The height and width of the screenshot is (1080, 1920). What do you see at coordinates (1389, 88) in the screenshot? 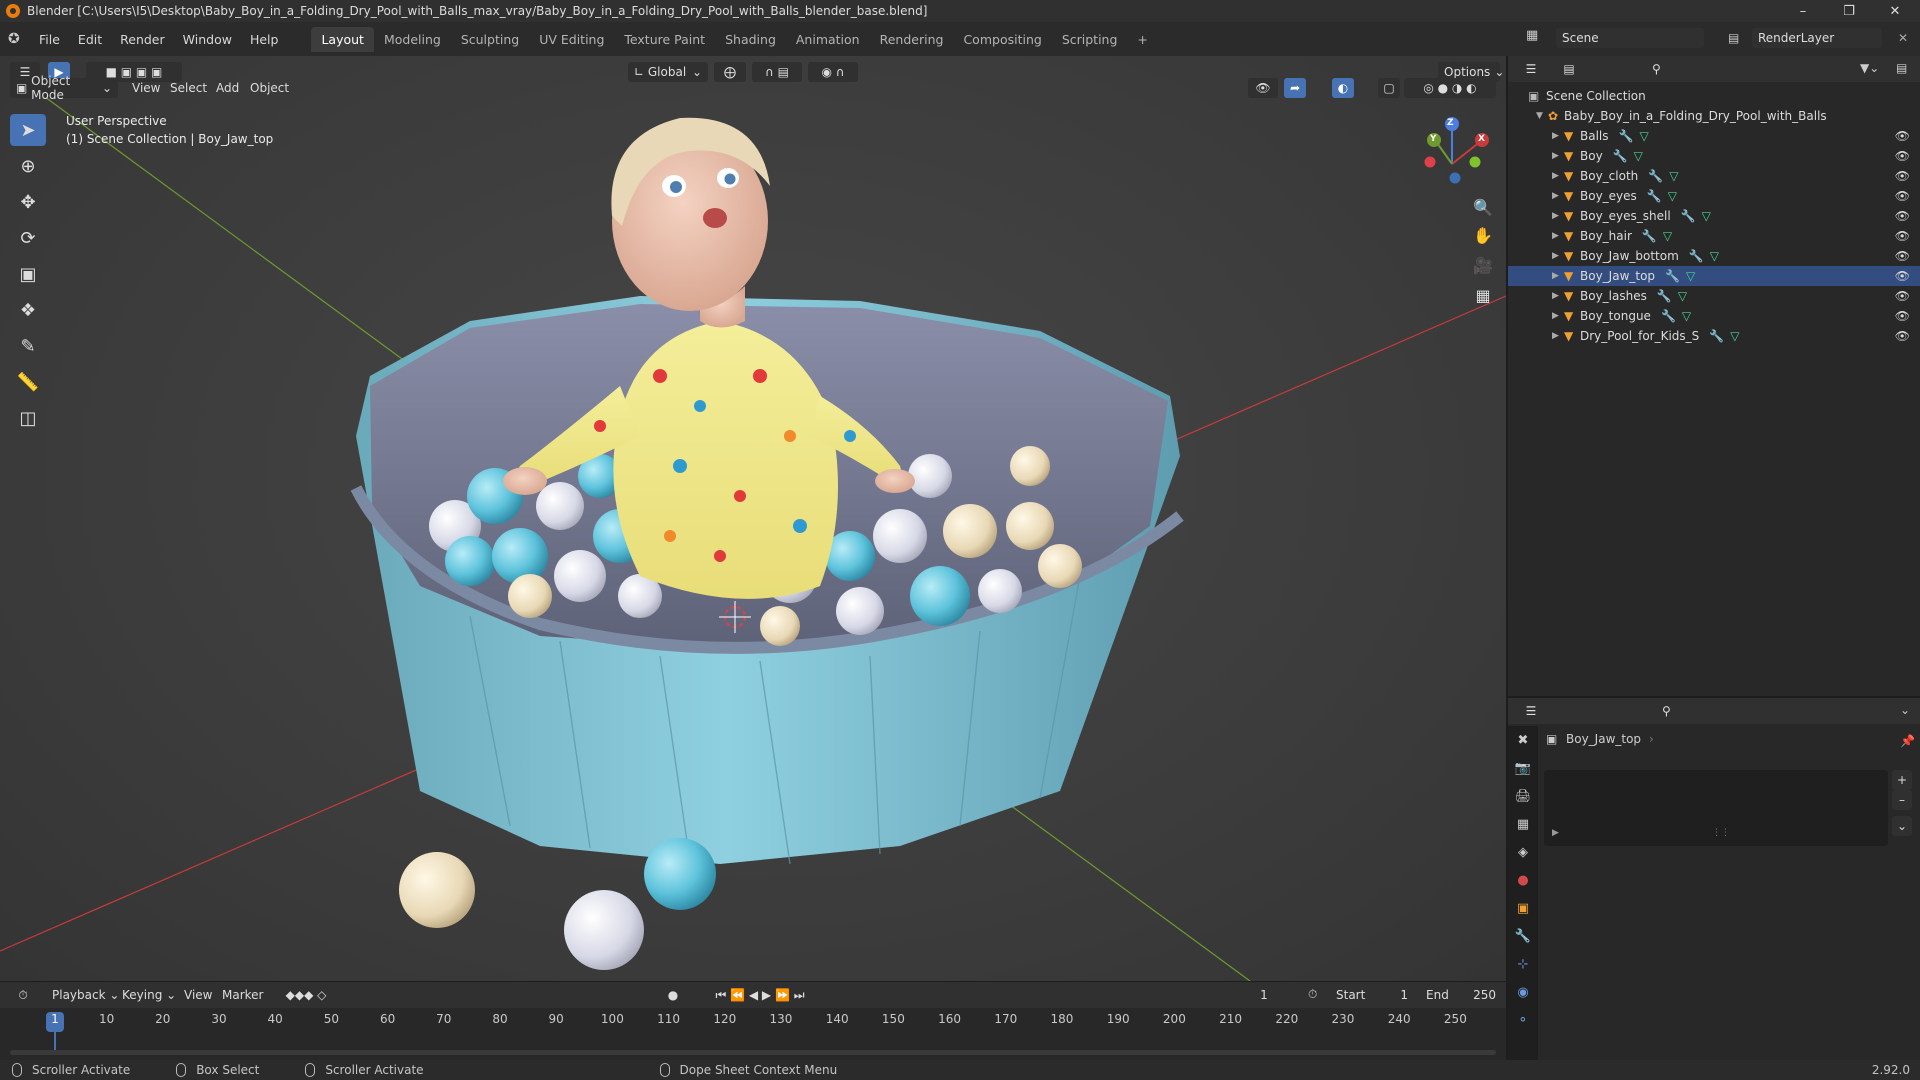
I see `xray-toggle-icon: ▢` at bounding box center [1389, 88].